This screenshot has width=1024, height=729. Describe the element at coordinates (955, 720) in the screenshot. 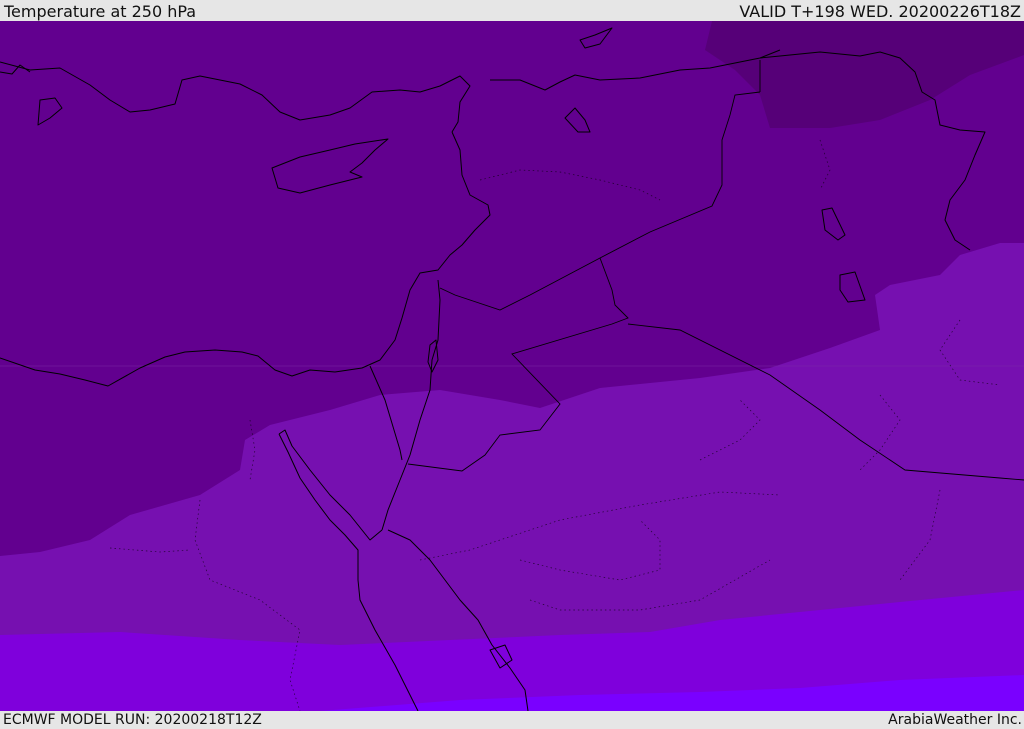

I see `credit-text: ArabiaWeather Inc.` at that location.